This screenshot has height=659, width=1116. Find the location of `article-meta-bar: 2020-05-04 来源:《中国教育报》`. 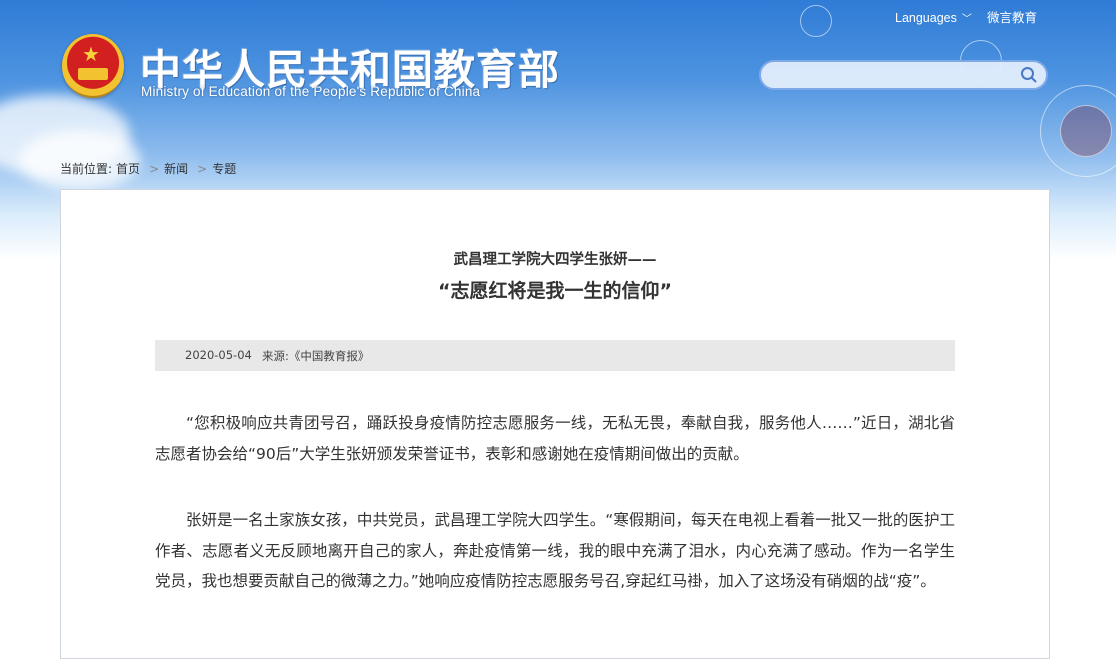

article-meta-bar: 2020-05-04 来源:《中国教育报》 is located at coordinates (555, 355).